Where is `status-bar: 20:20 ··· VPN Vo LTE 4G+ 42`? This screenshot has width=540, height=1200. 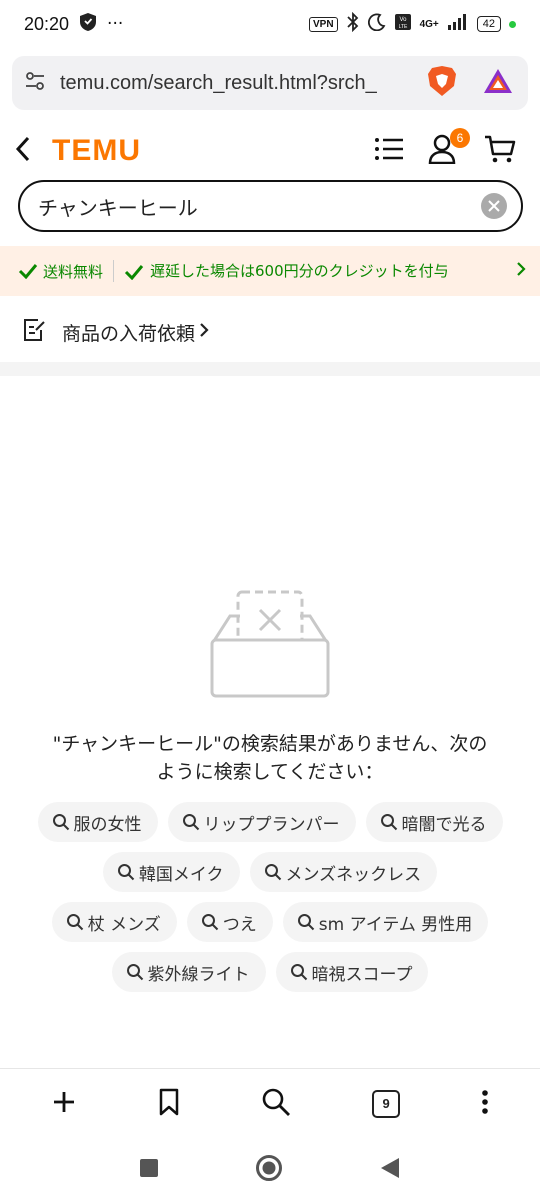
status-bar: 20:20 ··· VPN Vo LTE 4G+ 42 is located at coordinates (270, 24).